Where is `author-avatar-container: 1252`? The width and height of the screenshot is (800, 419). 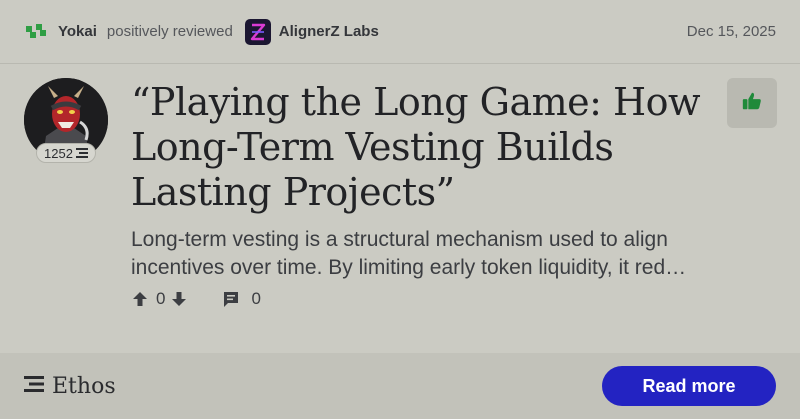
author-avatar-container: 1252 is located at coordinates (66, 121).